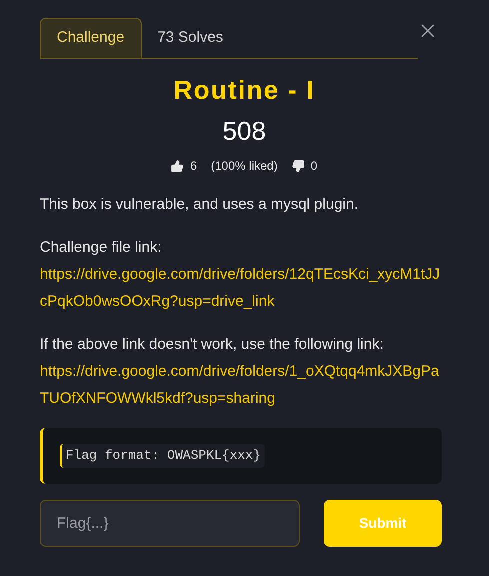 This screenshot has height=576, width=489. What do you see at coordinates (242, 288) in the screenshot?
I see `file-link: https://drive.google.com/drive/folders/12qTEcsKci_xycM1tJJcPqkOb0wsOOxRg?usp=drive_link` at bounding box center [242, 288].